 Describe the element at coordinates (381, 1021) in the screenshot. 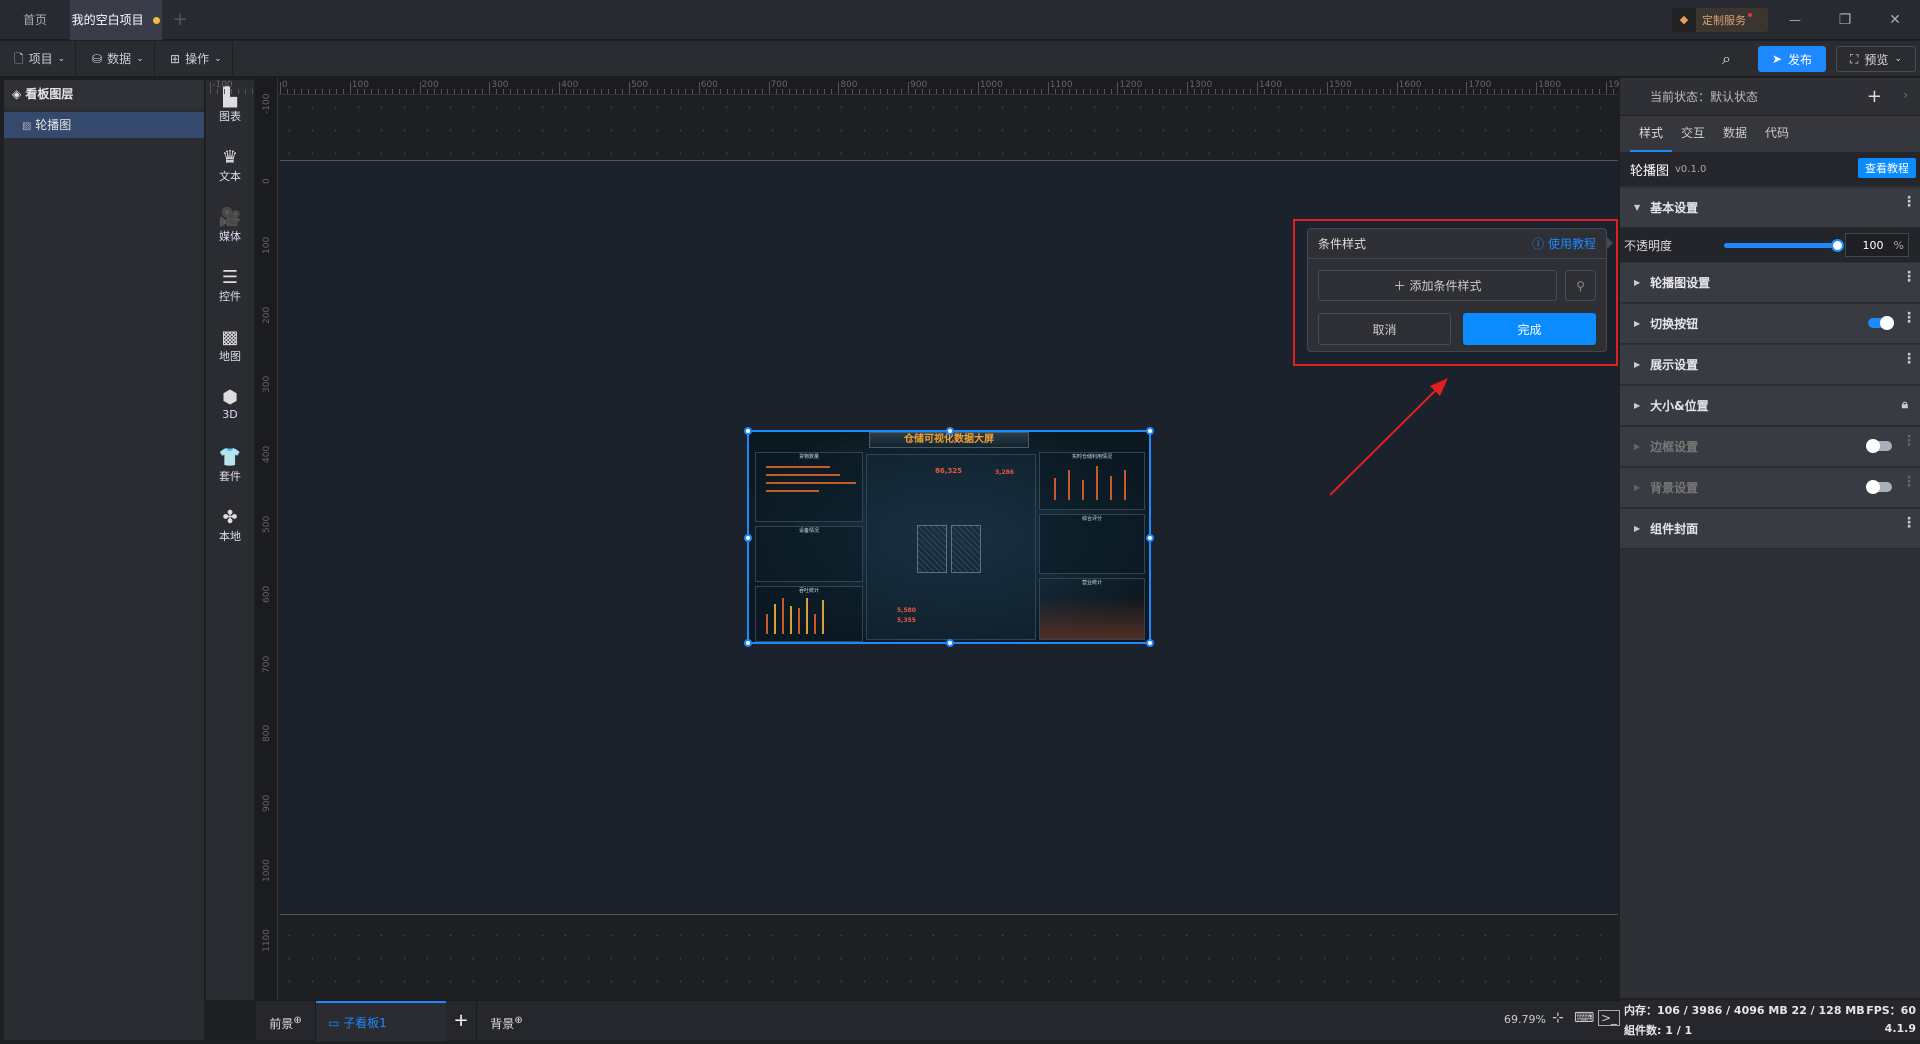

I see `tab-subboard: ▭ 子看板1` at that location.